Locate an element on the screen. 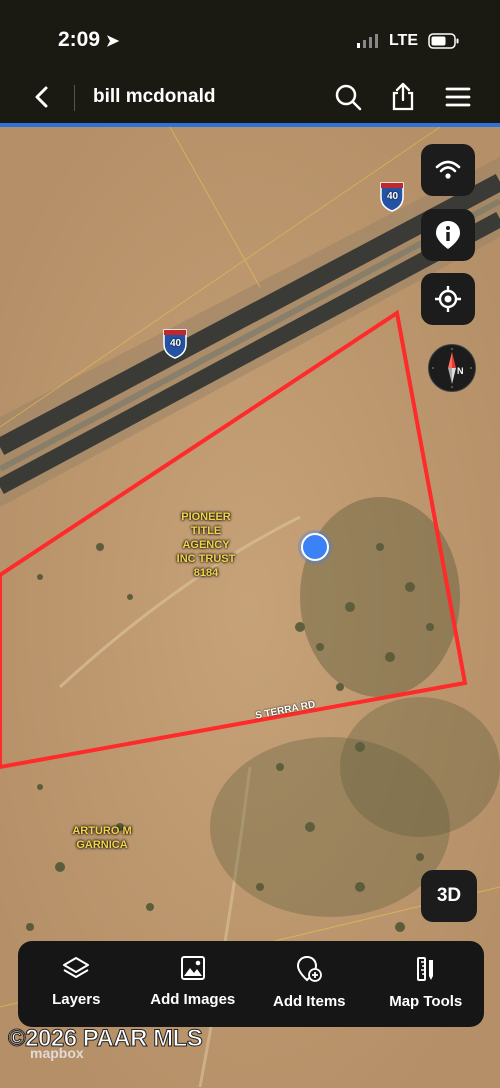 This screenshot has height=1088, width=500. compass-button: N is located at coordinates (452, 368).